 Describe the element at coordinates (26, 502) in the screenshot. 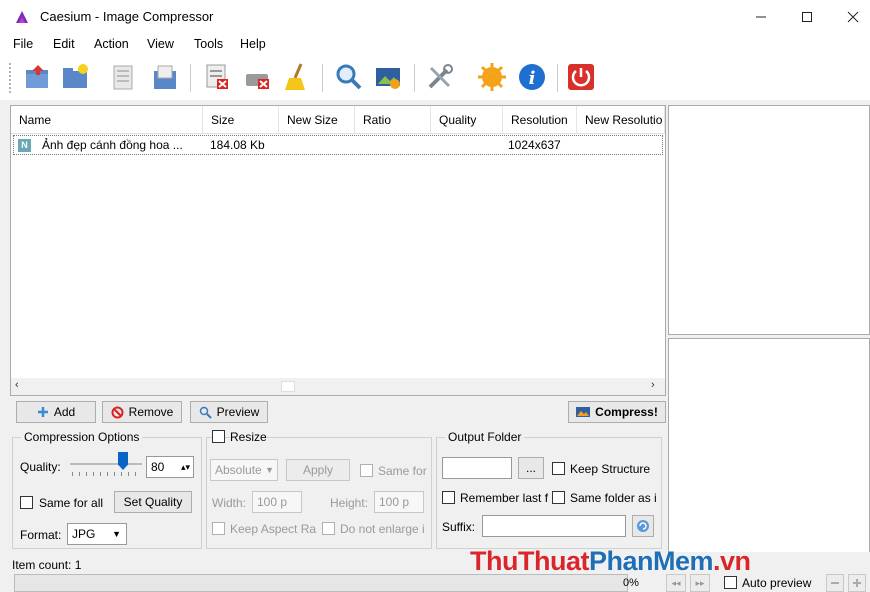

I see `same-for-all-checkbox` at that location.